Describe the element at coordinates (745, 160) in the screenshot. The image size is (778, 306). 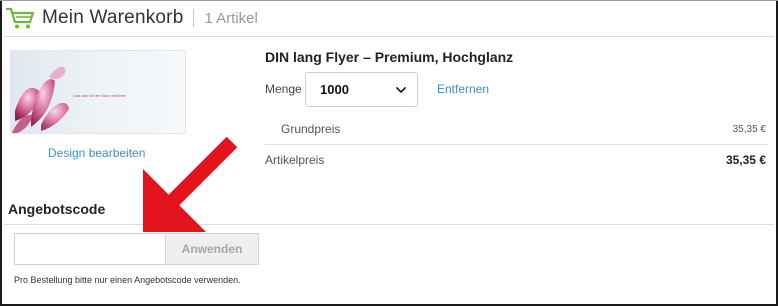
I see `item-price-value: 35,35 €` at that location.